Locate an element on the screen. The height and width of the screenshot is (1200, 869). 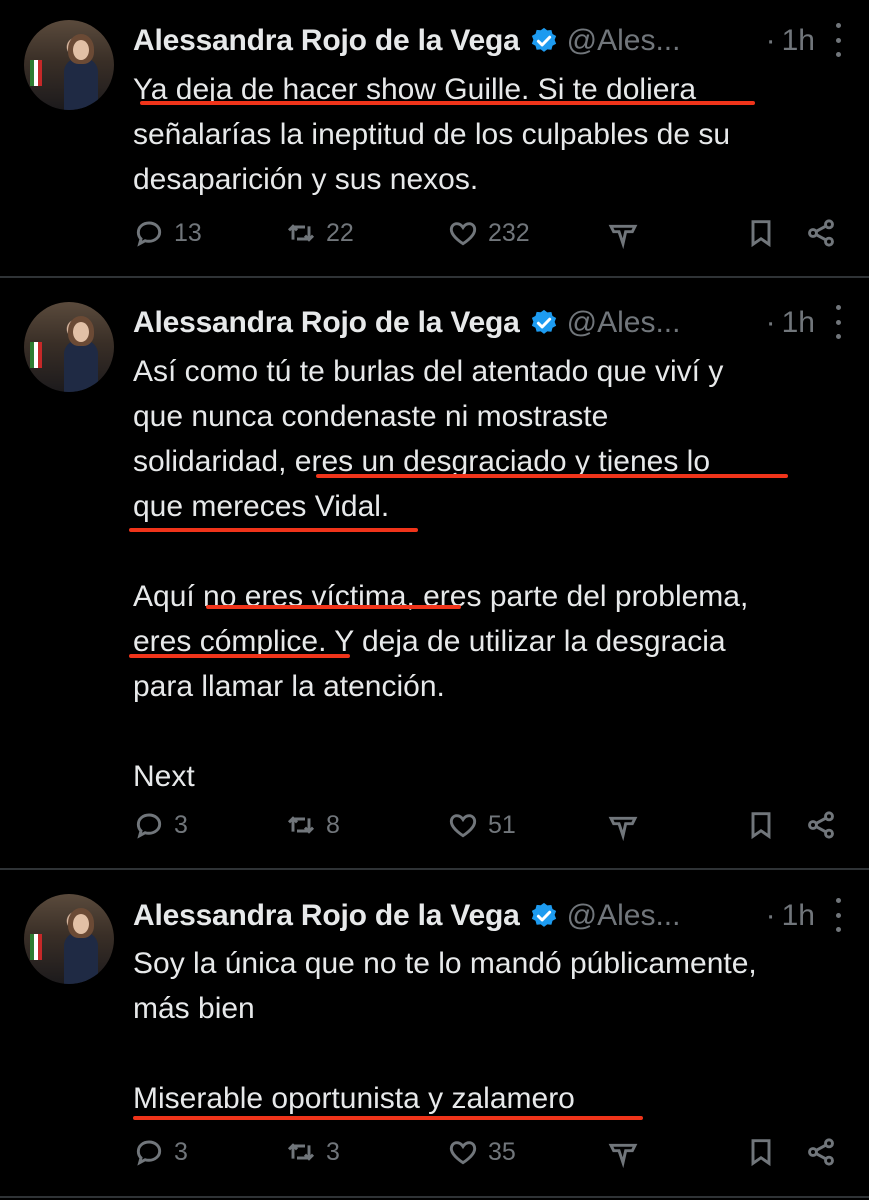
text-line: que mereces Vidal. is located at coordinates (261, 506).